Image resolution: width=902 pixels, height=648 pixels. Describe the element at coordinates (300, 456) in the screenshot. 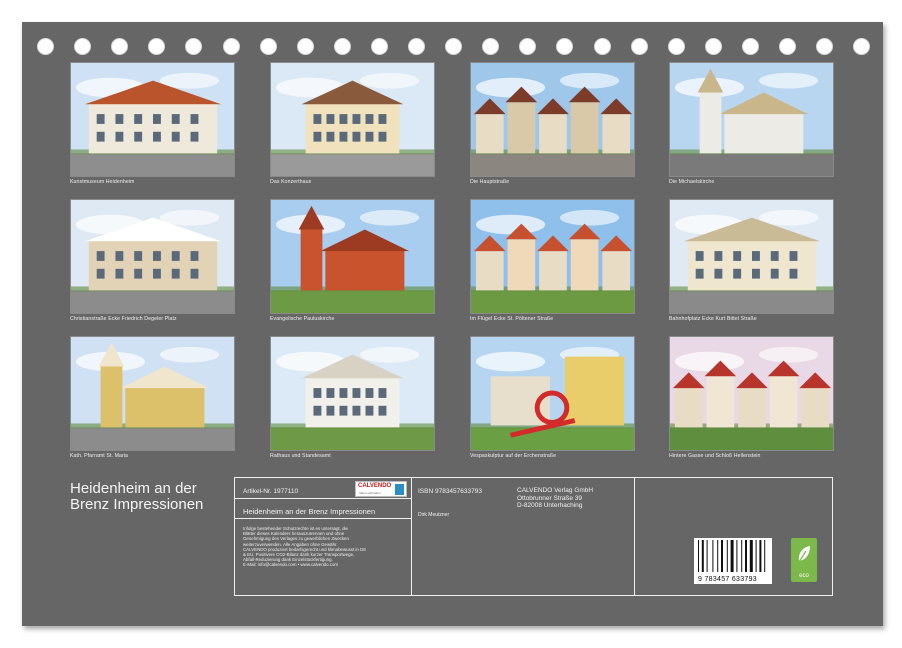

I see `photo-caption: Rathaus und Standesamt` at that location.